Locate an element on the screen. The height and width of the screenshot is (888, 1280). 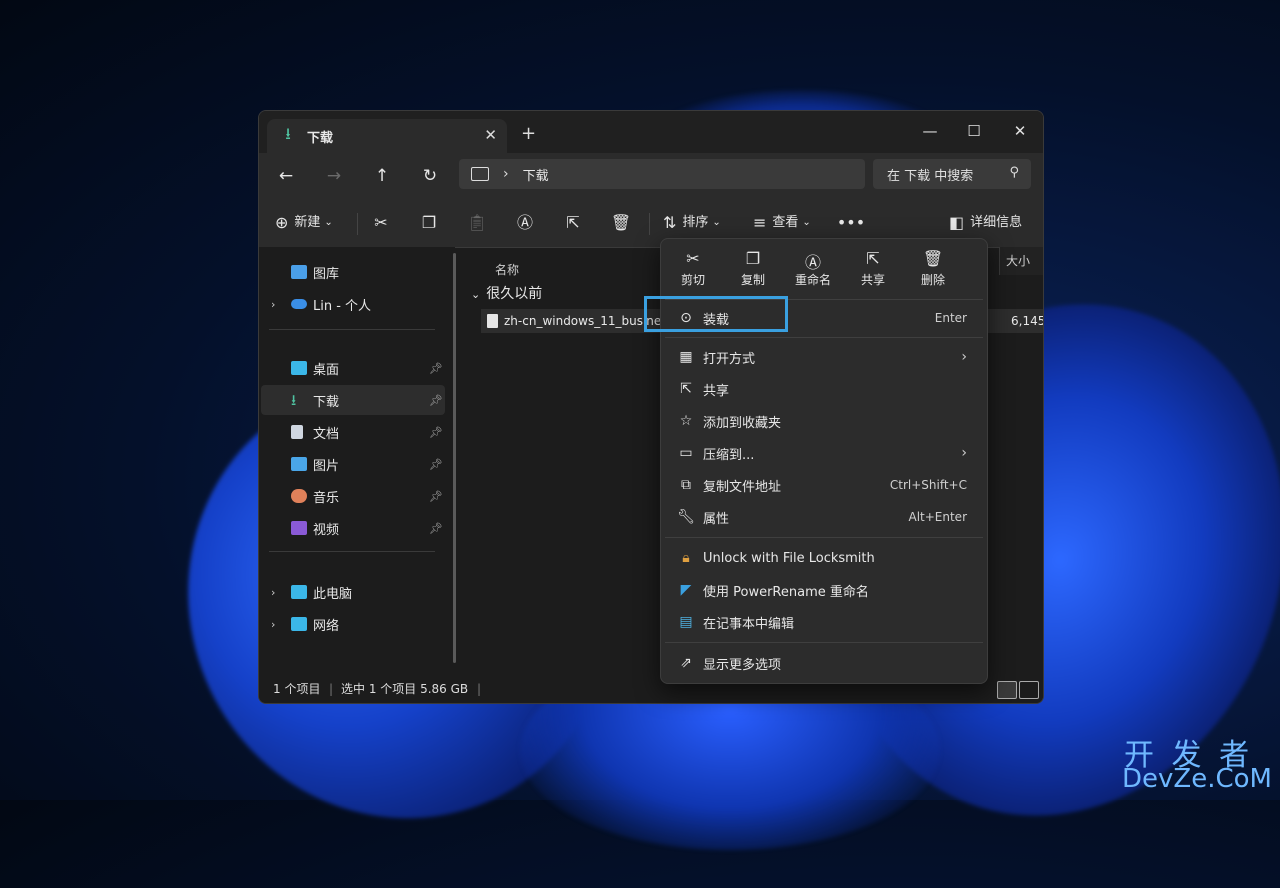
menu-item-share: ⇱ 共享 is located at coordinates (824, 389).